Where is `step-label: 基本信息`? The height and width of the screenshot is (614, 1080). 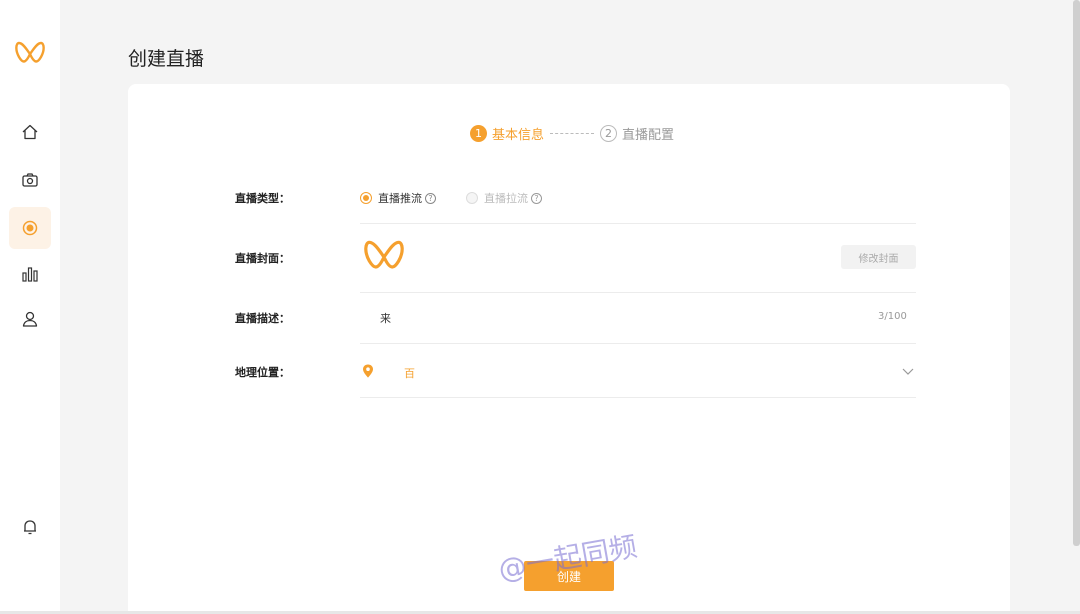
step-label: 基本信息 is located at coordinates (518, 135).